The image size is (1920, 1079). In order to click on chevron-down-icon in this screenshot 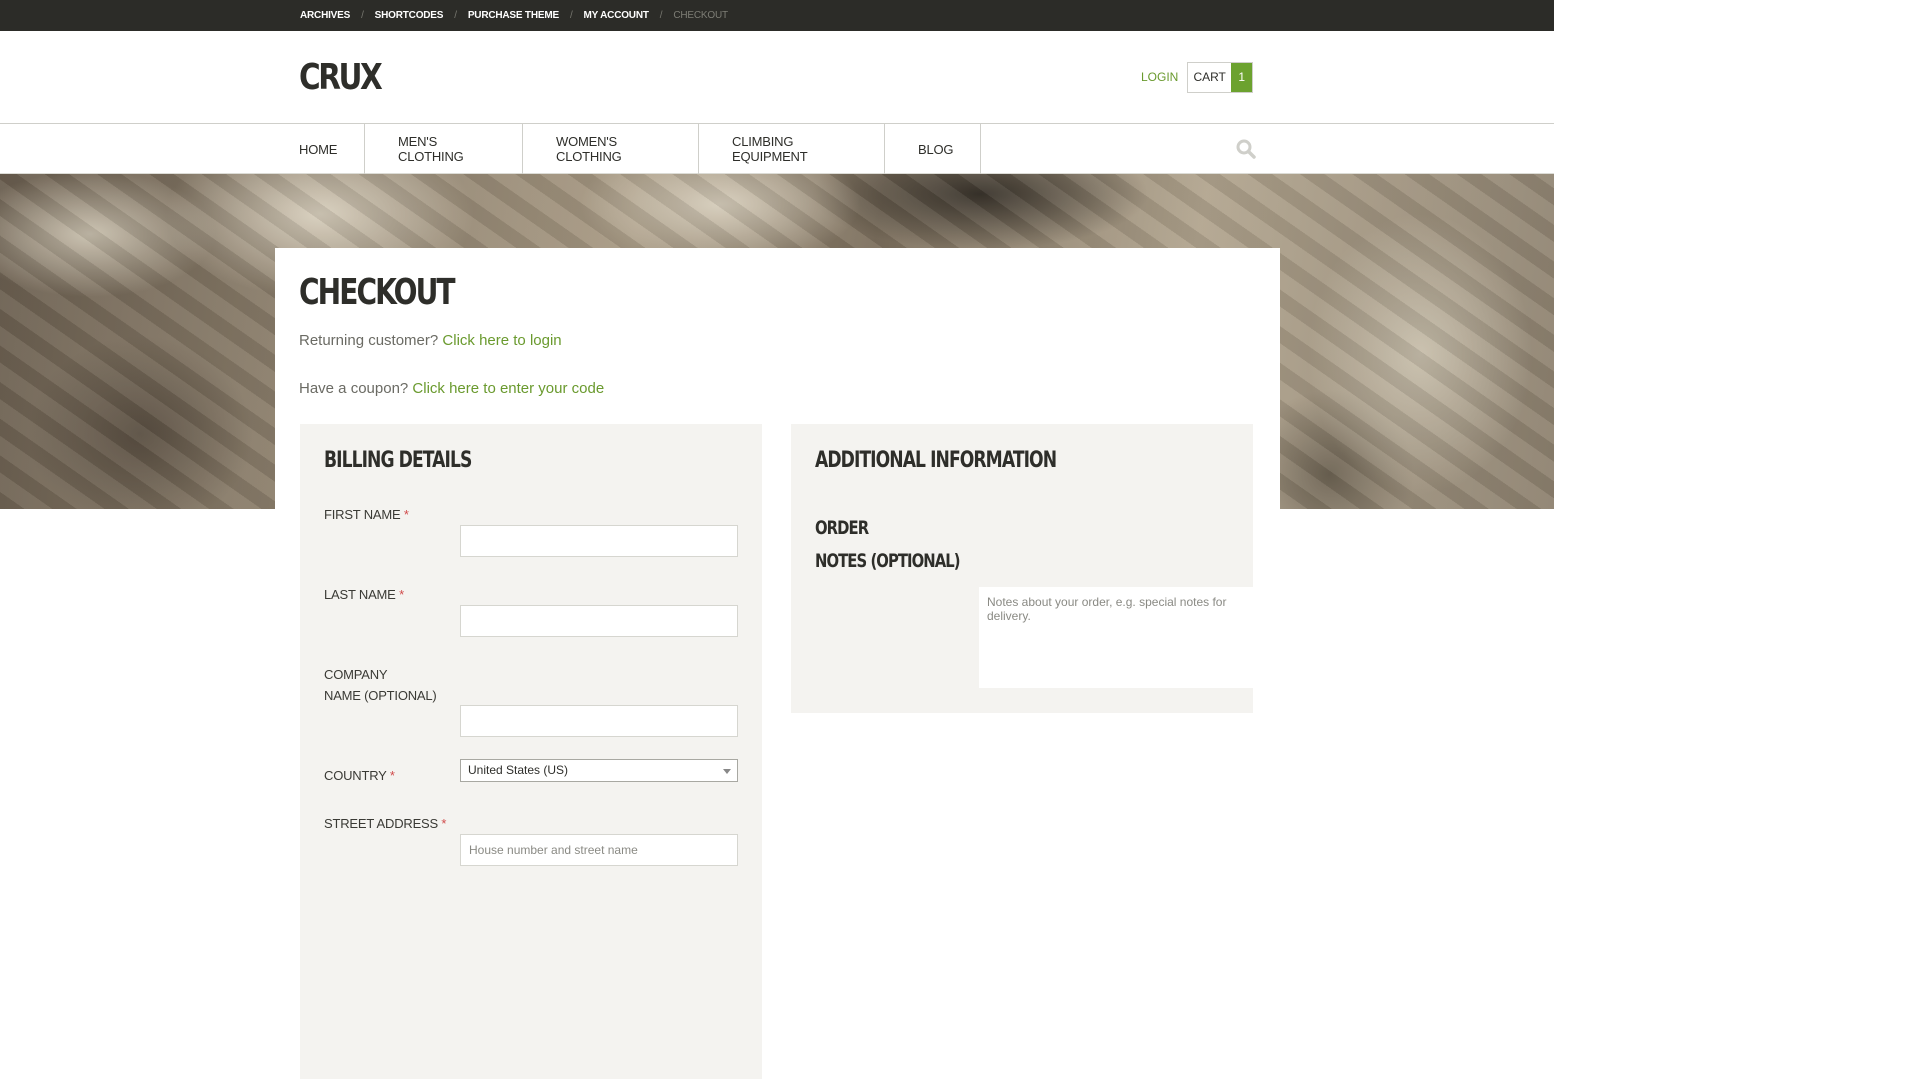, I will do `click(727, 771)`.